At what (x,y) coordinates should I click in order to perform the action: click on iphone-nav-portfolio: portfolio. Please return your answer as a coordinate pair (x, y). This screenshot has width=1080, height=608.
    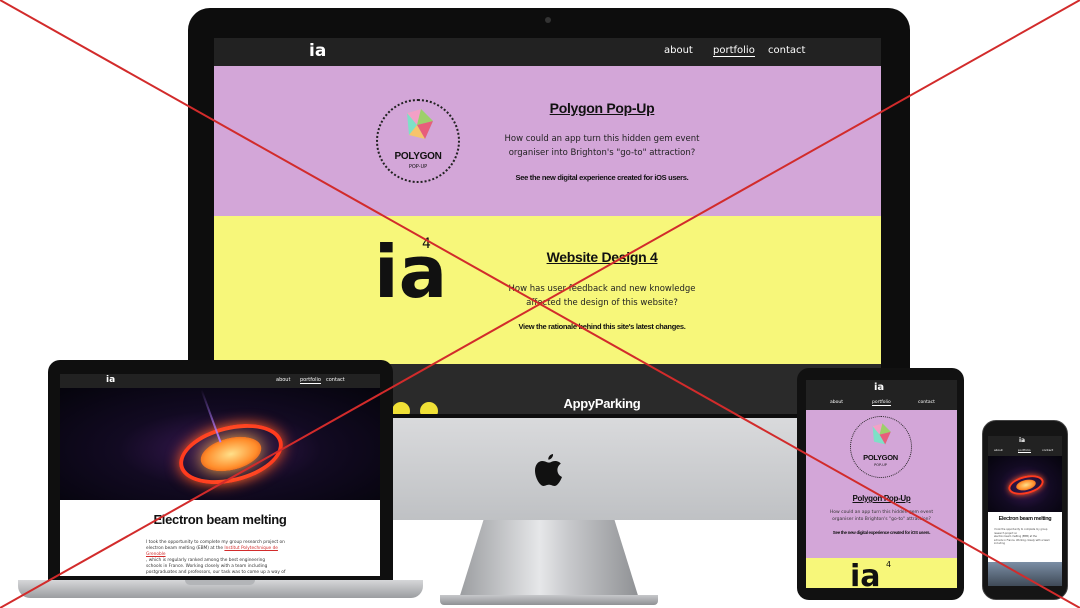
    Looking at the image, I should click on (1024, 450).